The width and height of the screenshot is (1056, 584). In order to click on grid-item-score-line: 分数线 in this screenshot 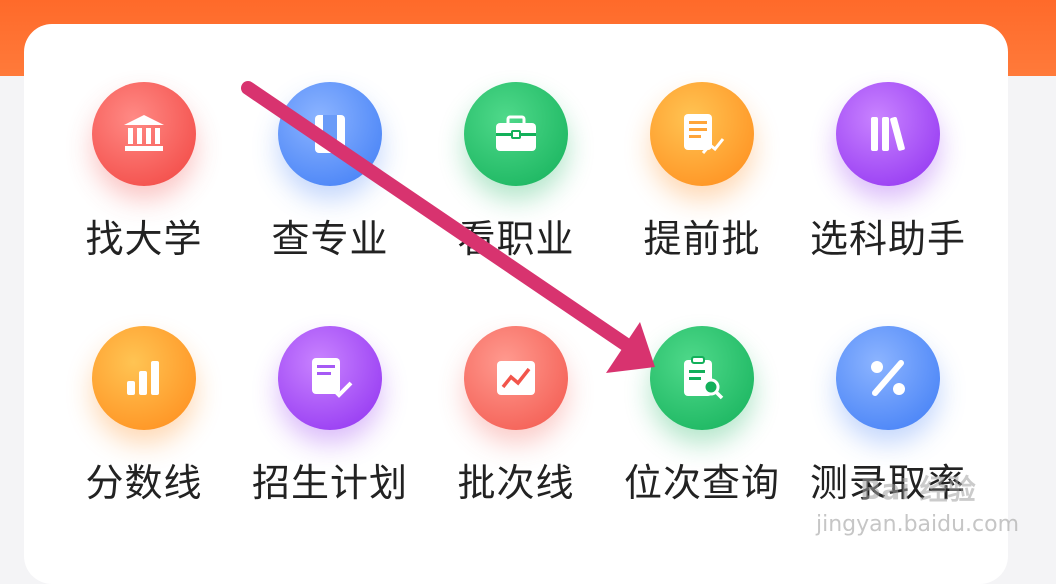, I will do `click(144, 426)`.